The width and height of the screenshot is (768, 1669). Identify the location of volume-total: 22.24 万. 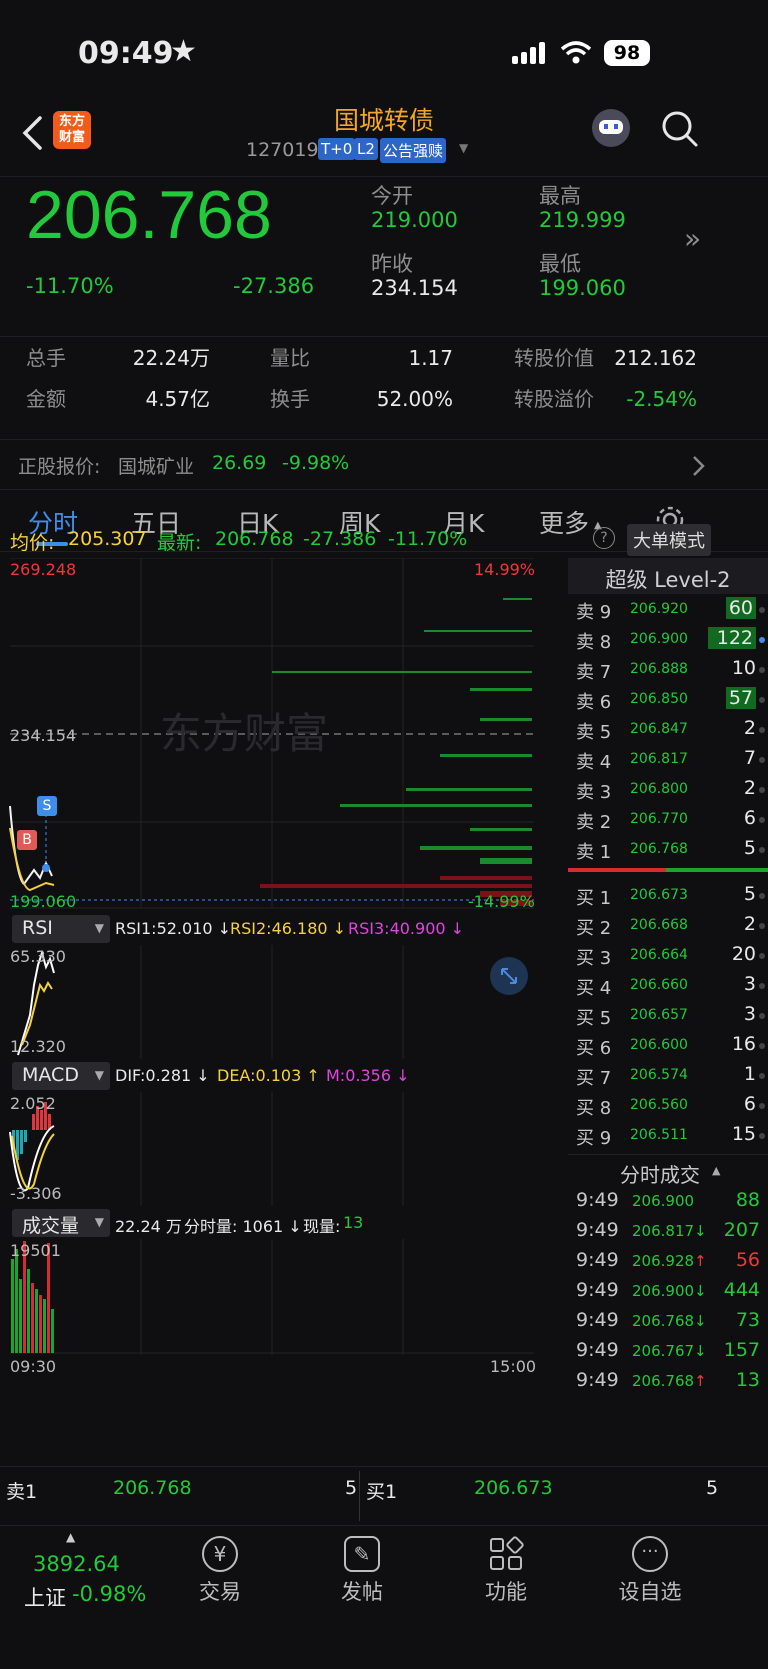
(148, 1226).